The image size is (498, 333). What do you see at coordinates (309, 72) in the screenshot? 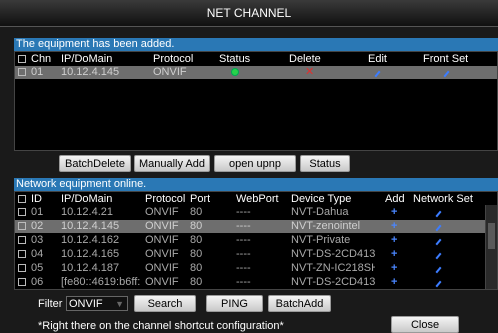
I see `delete-icon: ✕` at bounding box center [309, 72].